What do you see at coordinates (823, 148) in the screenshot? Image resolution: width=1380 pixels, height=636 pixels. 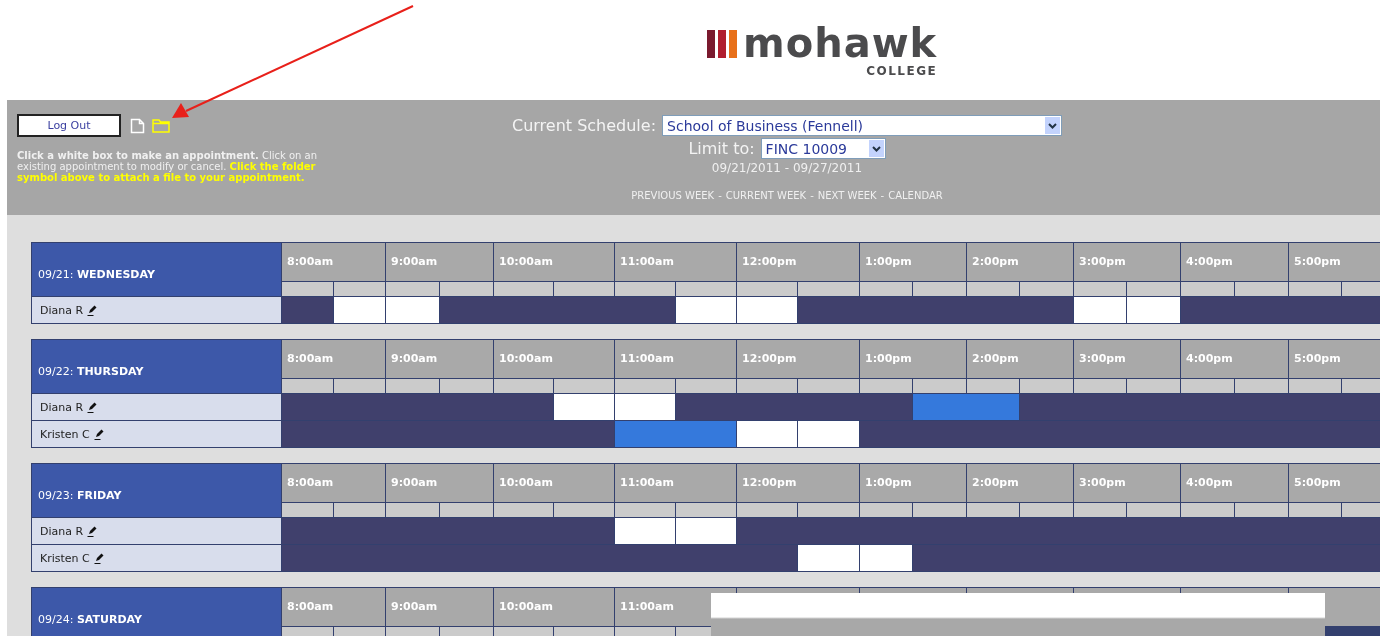 I see `limit-dropdown: FINC 10009` at bounding box center [823, 148].